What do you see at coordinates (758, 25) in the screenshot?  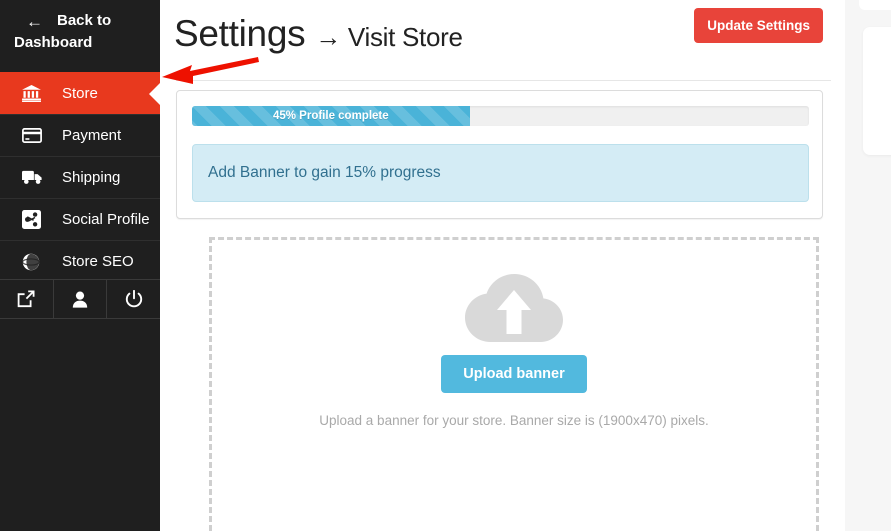 I see `update-settings-button: Update Settings` at bounding box center [758, 25].